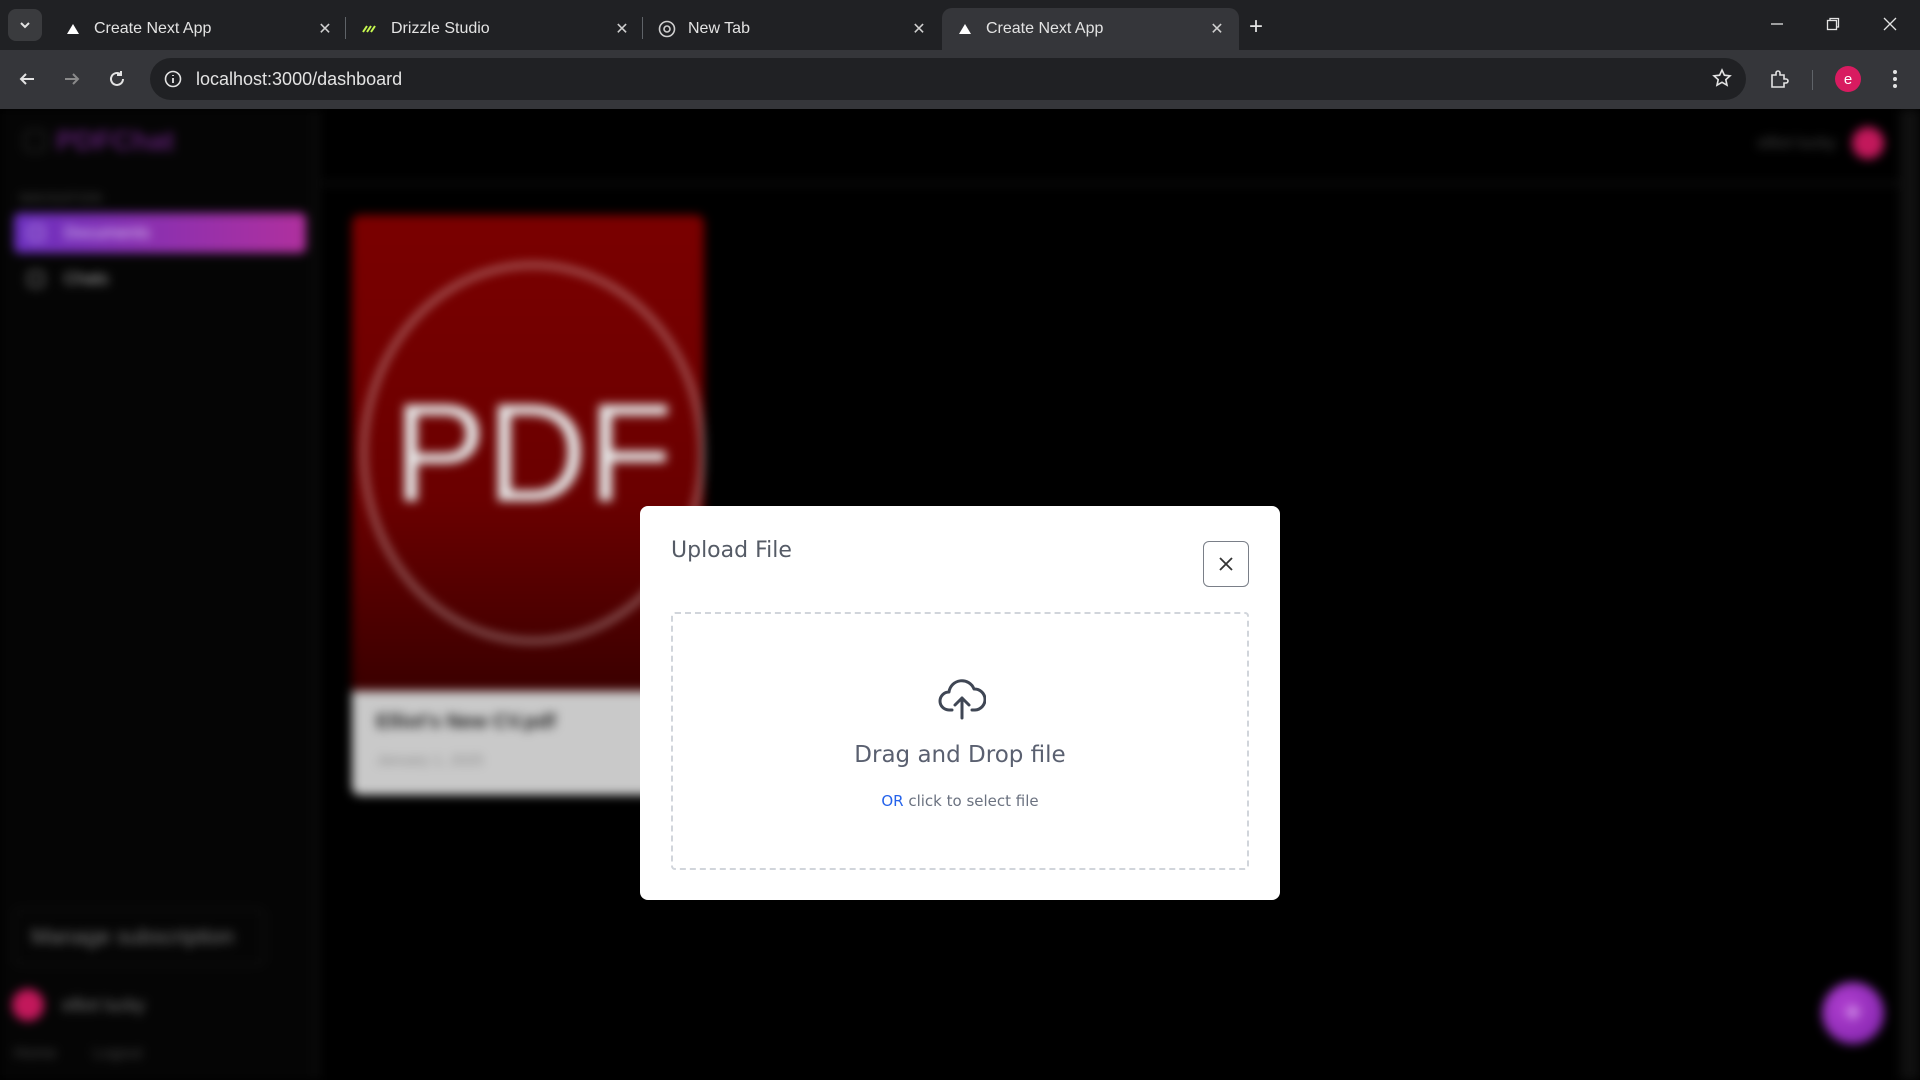  I want to click on modal-close-button, so click(1226, 564).